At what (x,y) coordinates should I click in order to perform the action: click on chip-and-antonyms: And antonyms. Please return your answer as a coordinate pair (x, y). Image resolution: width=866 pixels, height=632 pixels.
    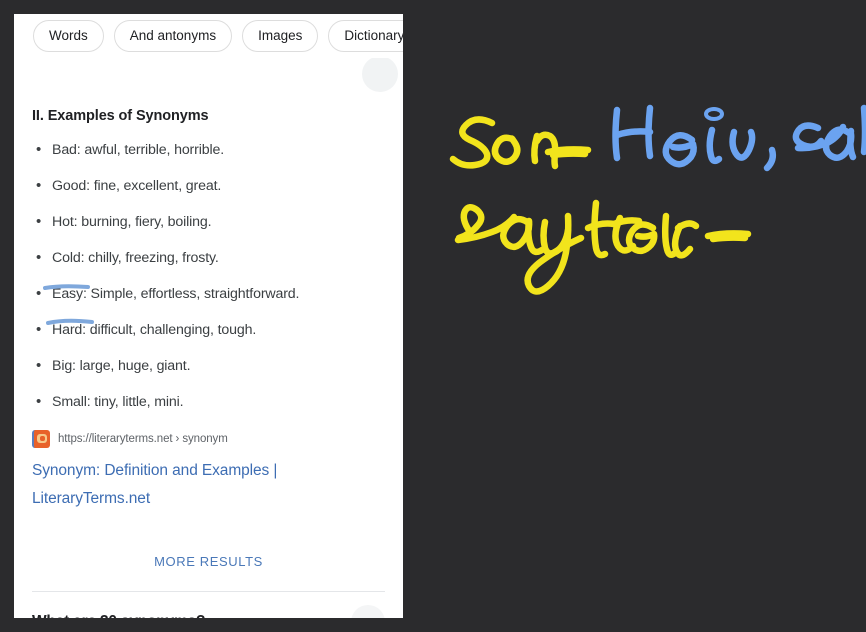
    Looking at the image, I should click on (173, 36).